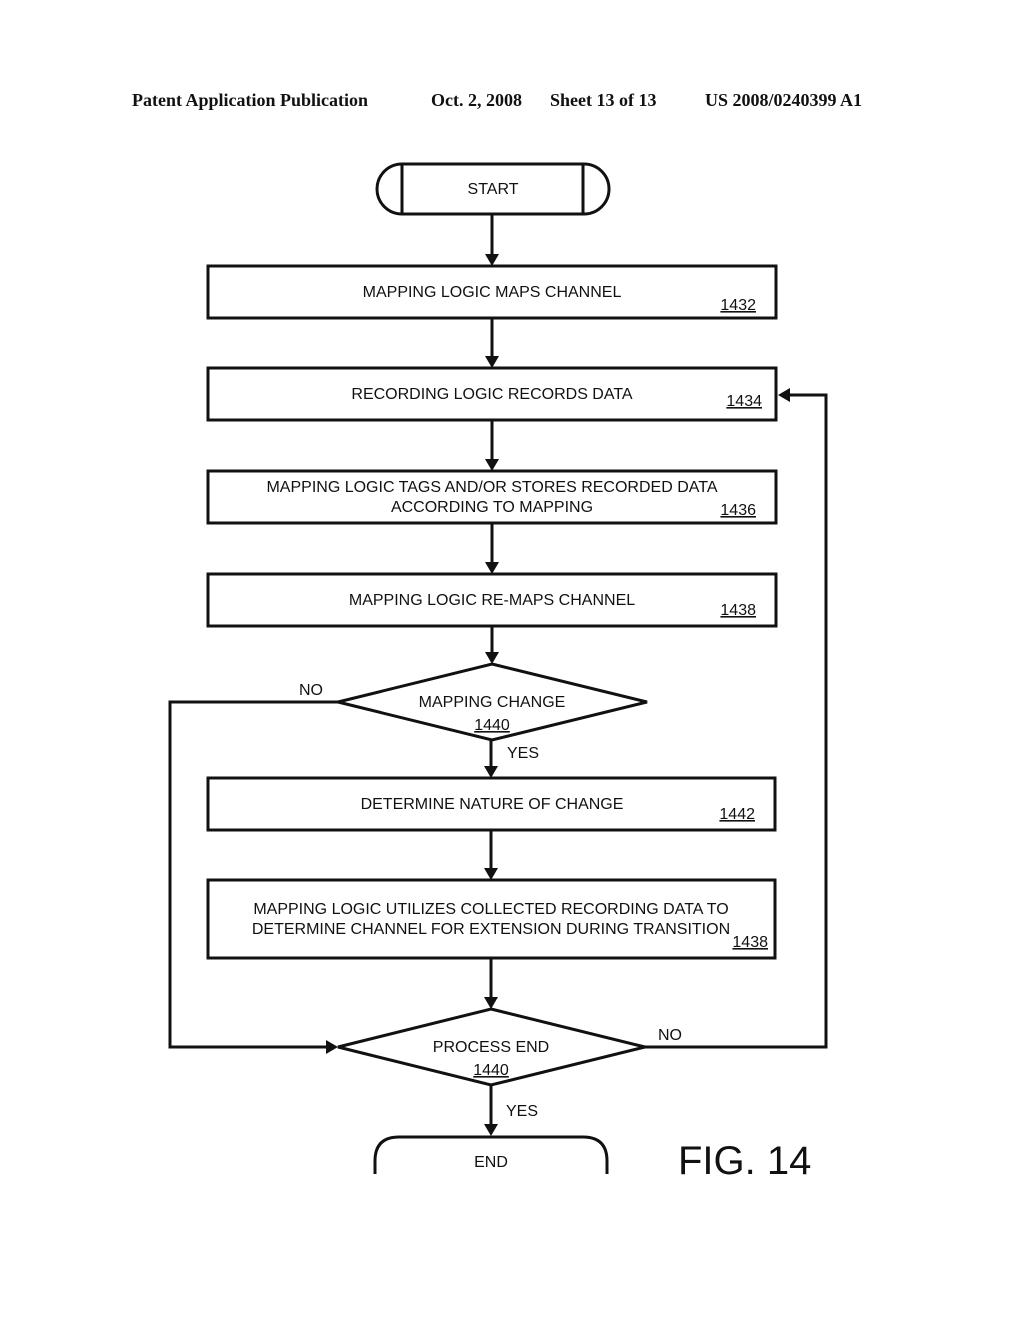  What do you see at coordinates (744, 1161) in the screenshot?
I see `figure-label: FIG. 14` at bounding box center [744, 1161].